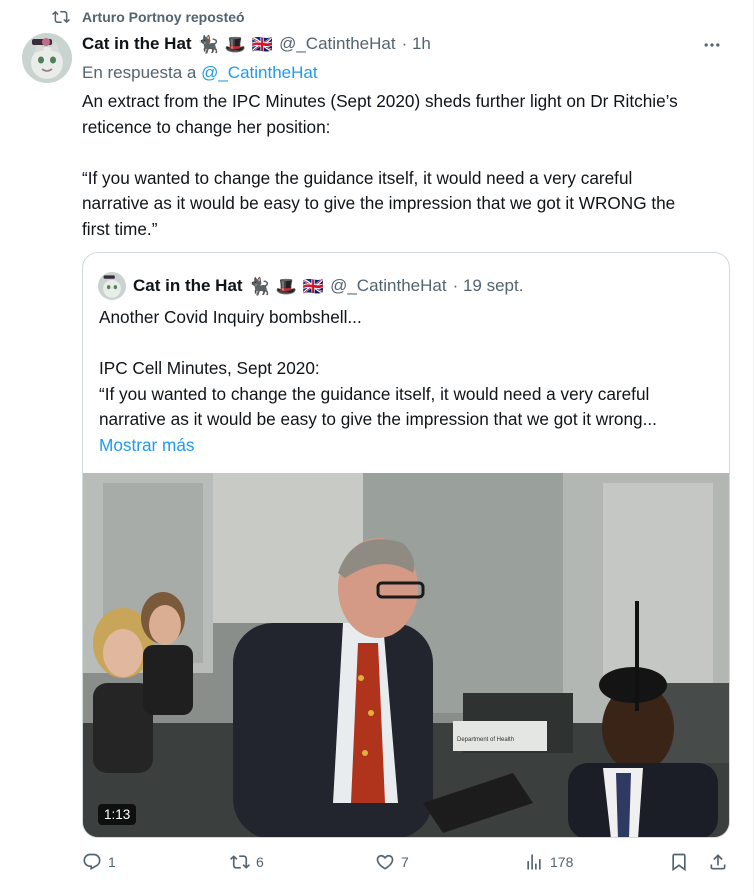  Describe the element at coordinates (488, 285) in the screenshot. I see `quoted-time: · 19 sept.` at that location.